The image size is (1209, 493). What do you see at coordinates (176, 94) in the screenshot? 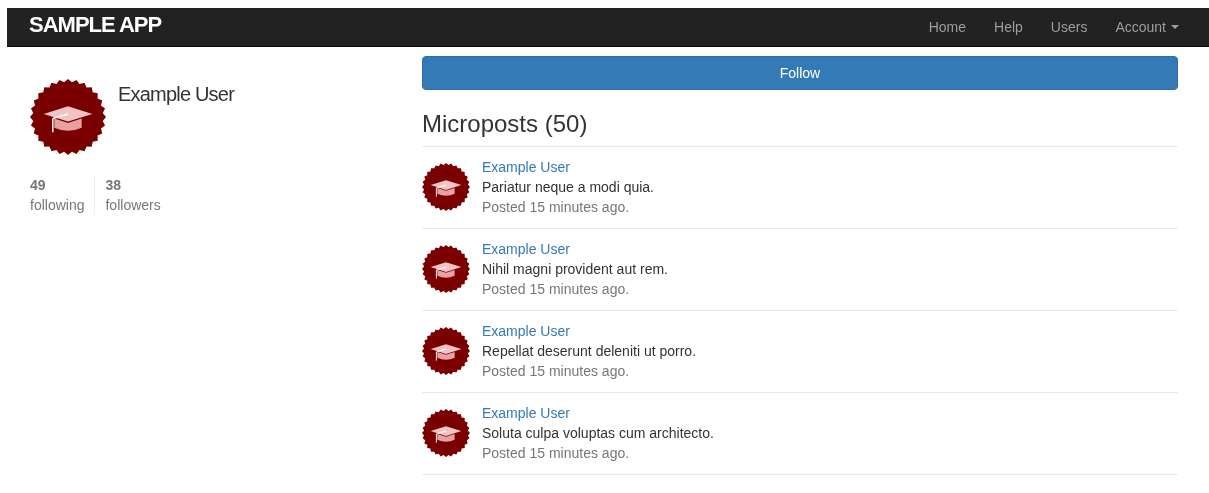
I see `user-name: Example User` at bounding box center [176, 94].